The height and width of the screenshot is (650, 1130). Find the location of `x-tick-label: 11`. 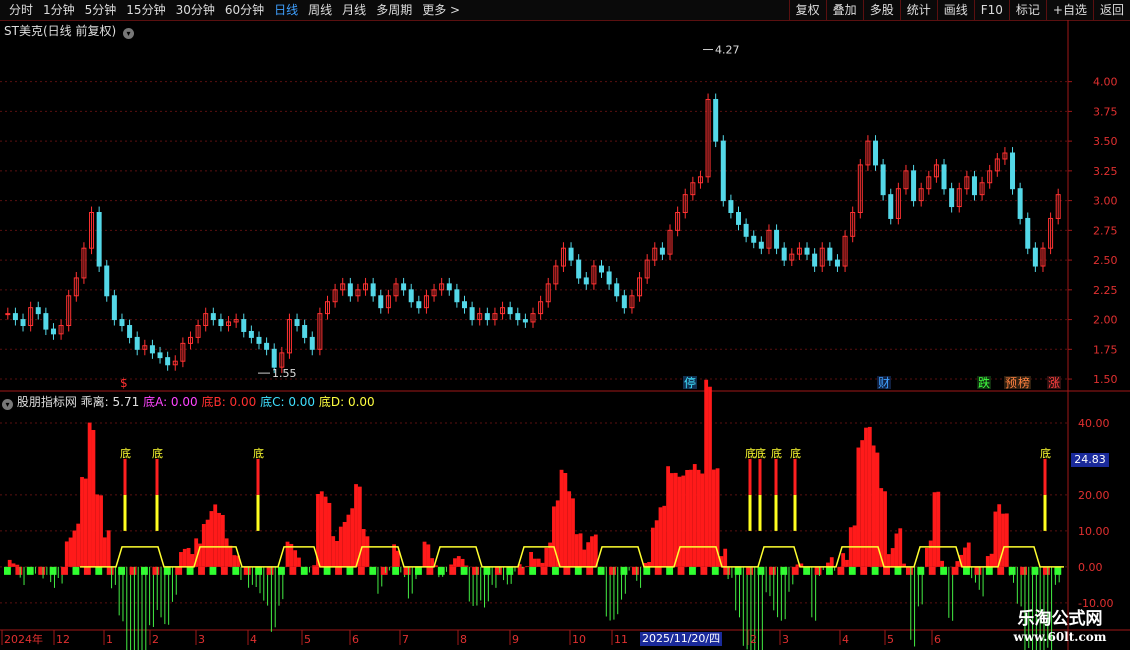

x-tick-label: 11 is located at coordinates (621, 639).